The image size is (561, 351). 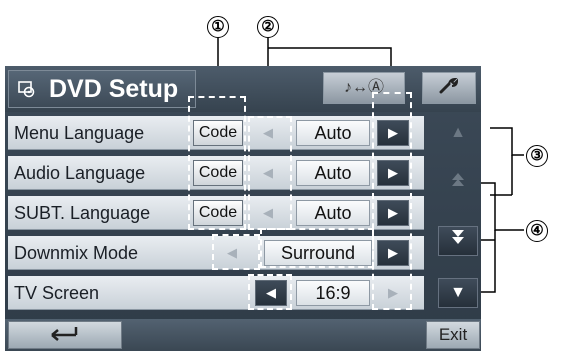 I want to click on highlight-right-arrows, so click(x=392, y=201).